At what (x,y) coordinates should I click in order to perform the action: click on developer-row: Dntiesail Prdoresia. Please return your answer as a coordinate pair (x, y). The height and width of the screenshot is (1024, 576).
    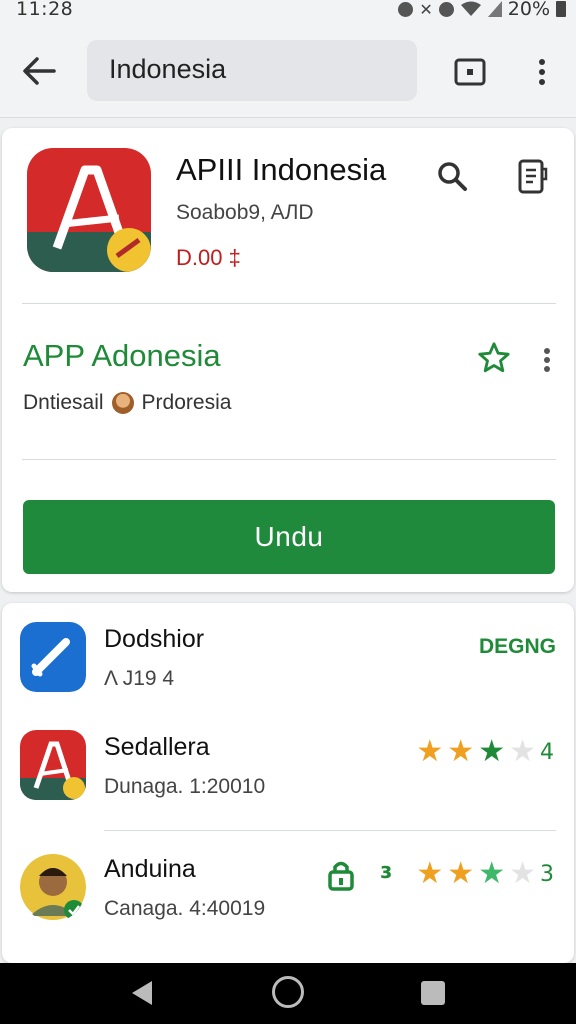
    Looking at the image, I should click on (127, 403).